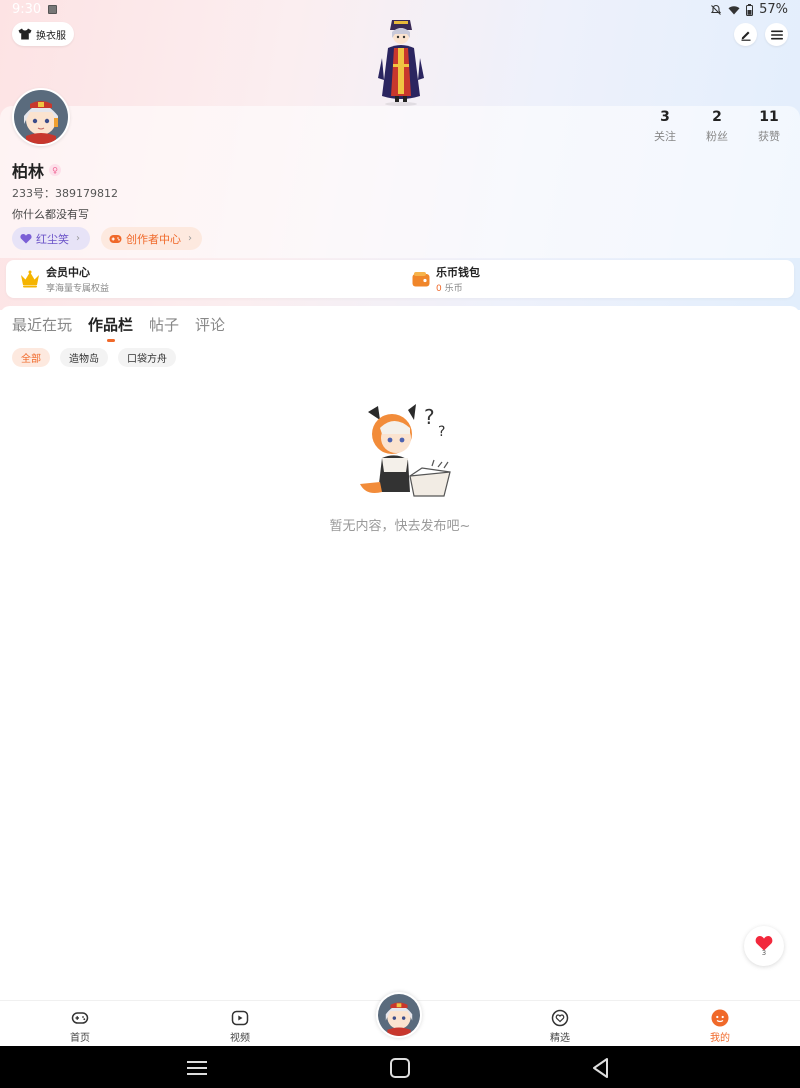 The width and height of the screenshot is (800, 1088). Describe the element at coordinates (110, 327) in the screenshot. I see `tab-works: 作品栏` at that location.